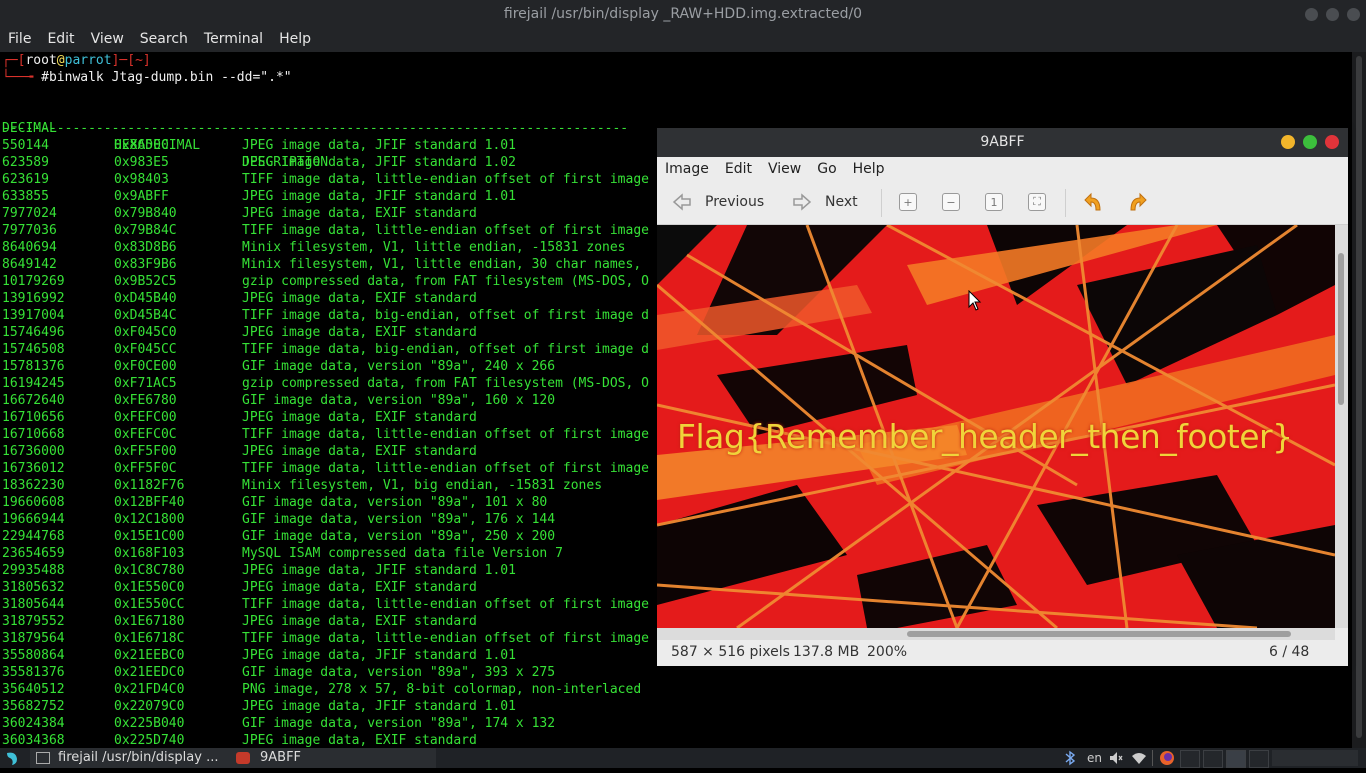 The height and width of the screenshot is (773, 1366). I want to click on viewer-menu-help: Help, so click(869, 169).